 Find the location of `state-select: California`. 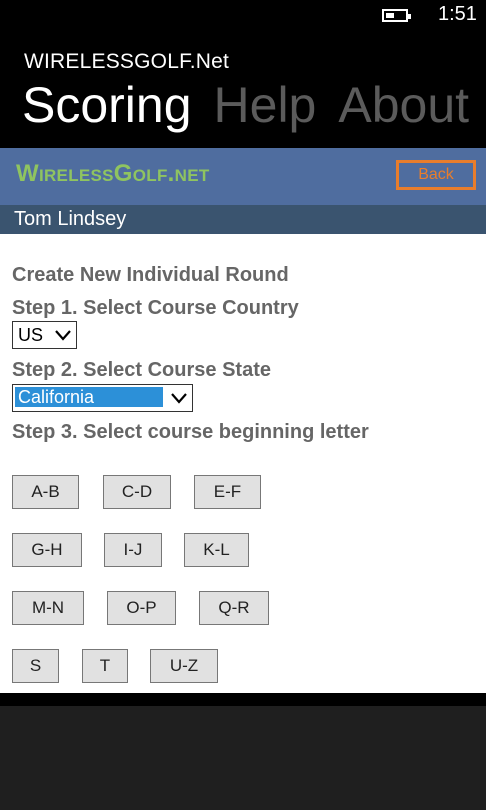

state-select: California is located at coordinates (102, 398).